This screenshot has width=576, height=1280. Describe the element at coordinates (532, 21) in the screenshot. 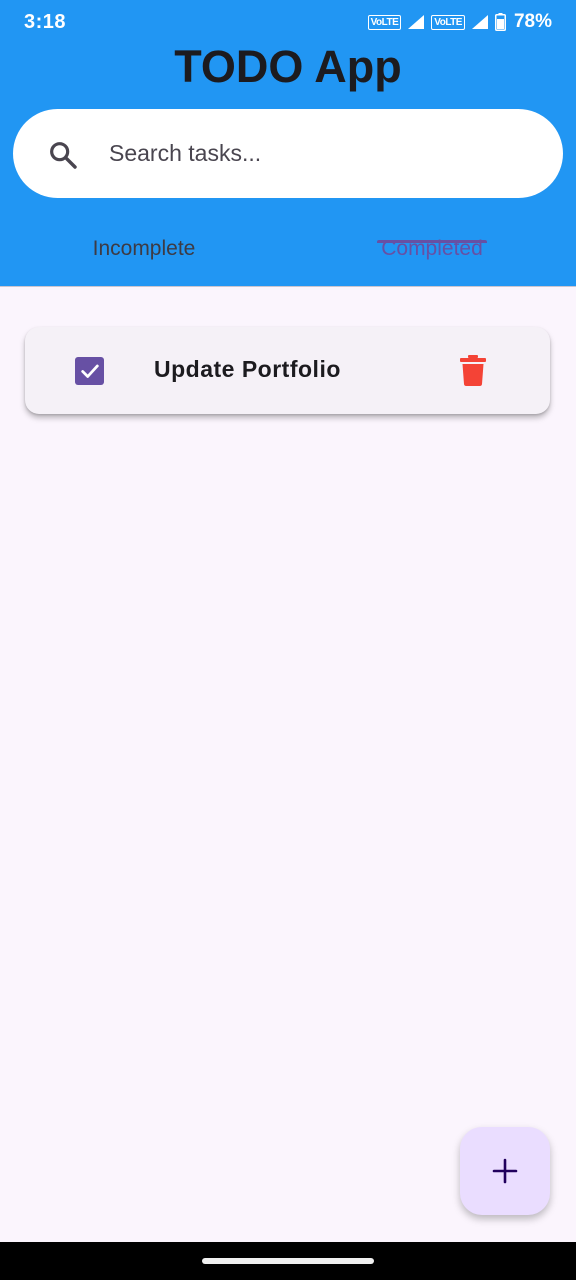

I see `battery-percent: 78%` at that location.